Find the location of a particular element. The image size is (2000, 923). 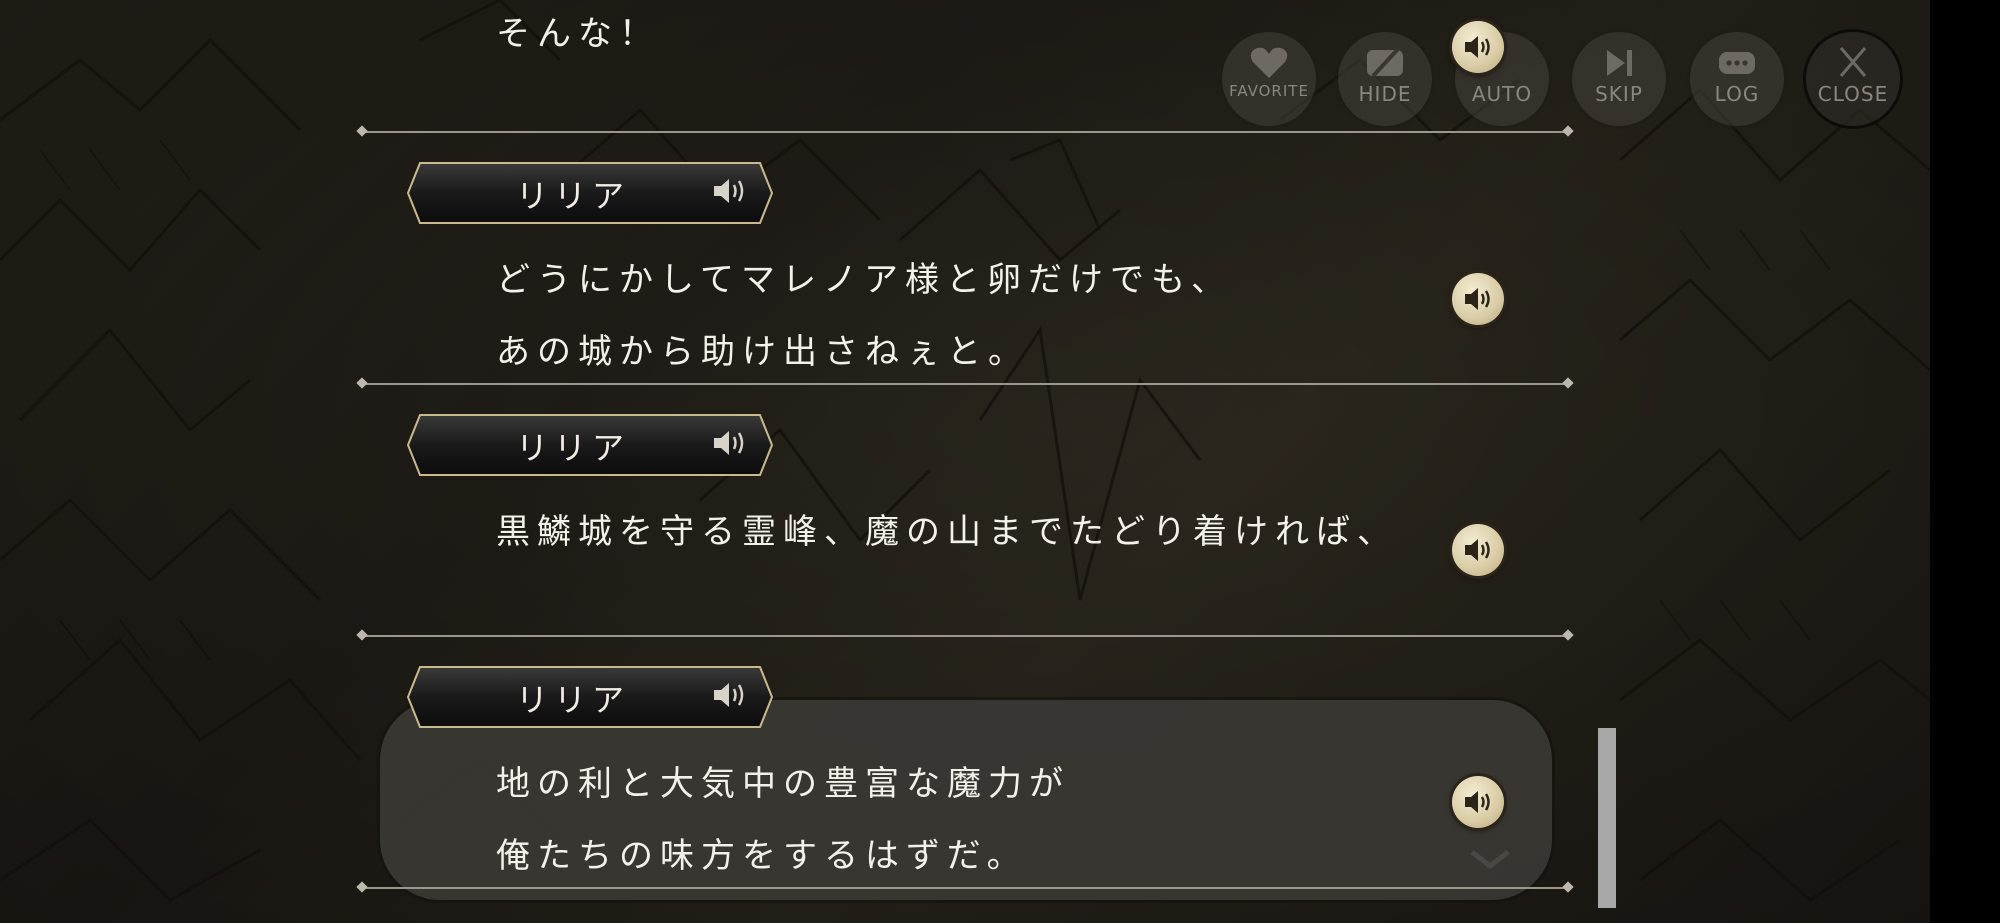

auto-label: AUTO is located at coordinates (1502, 94).